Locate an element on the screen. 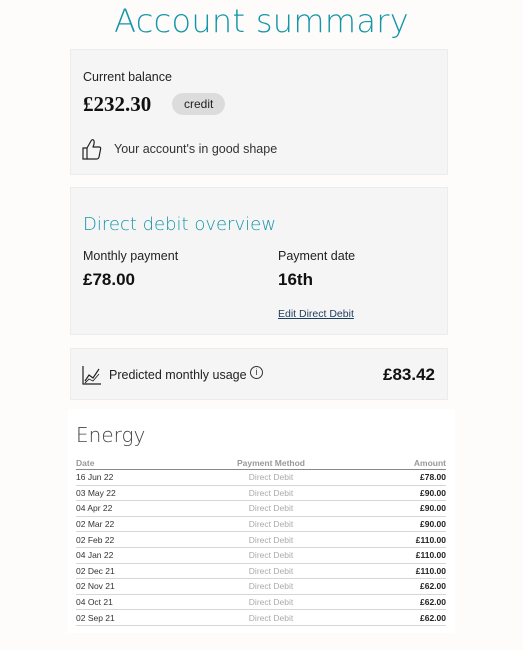 This screenshot has height=650, width=523. row-date: 04 Apr 22 is located at coordinates (136, 508).